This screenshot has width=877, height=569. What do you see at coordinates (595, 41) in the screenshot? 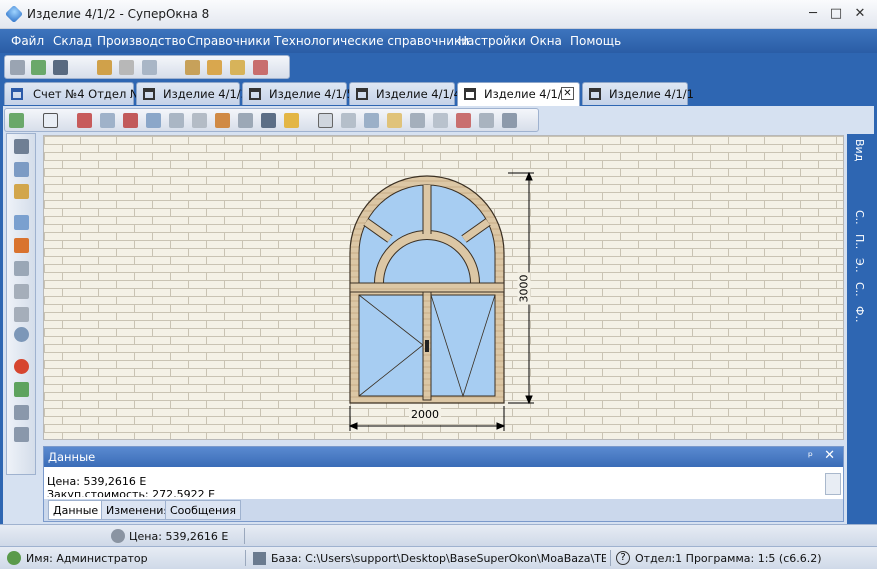
I see `menu-help: Помощь` at bounding box center [595, 41].